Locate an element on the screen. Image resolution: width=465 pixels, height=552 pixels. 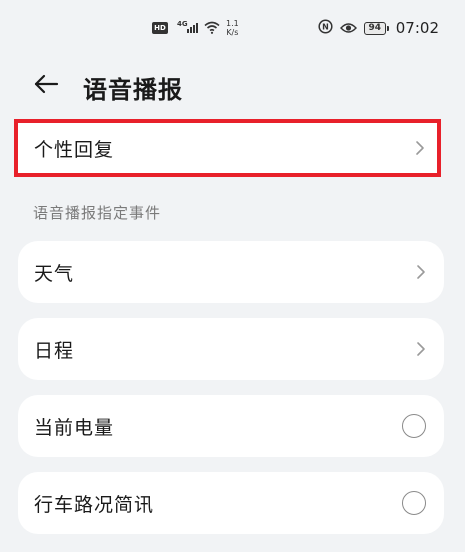
speed-value: 1.1 is located at coordinates (232, 23).